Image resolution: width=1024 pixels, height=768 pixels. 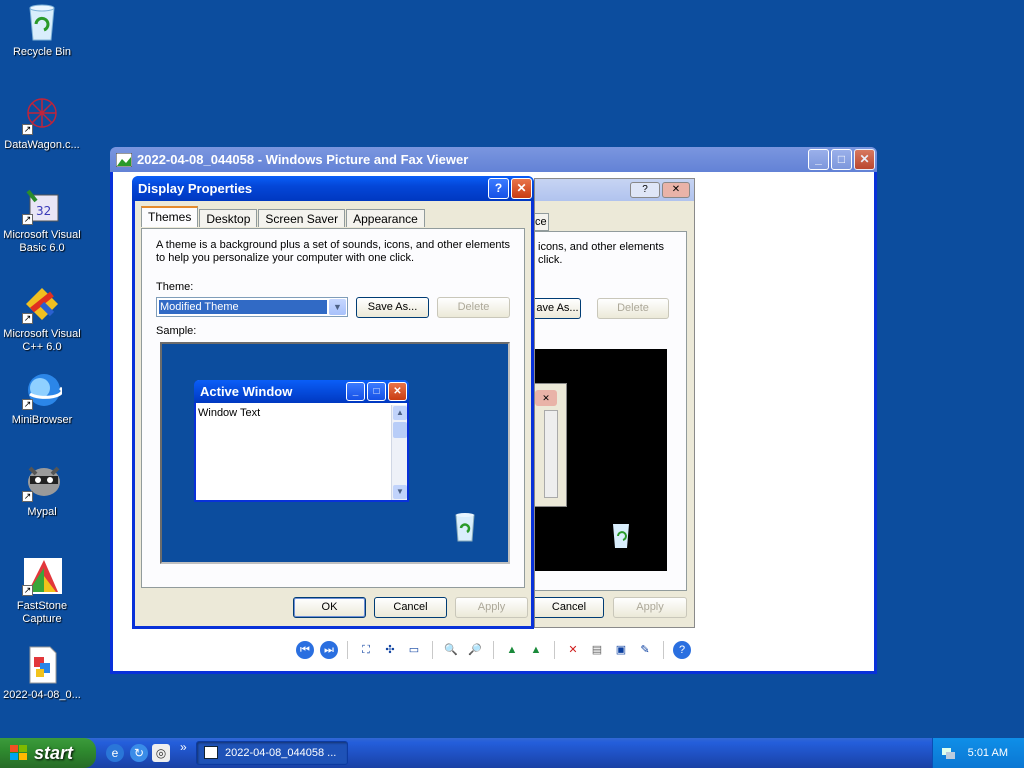 I want to click on svg-text: 32, so click(x=43, y=211).